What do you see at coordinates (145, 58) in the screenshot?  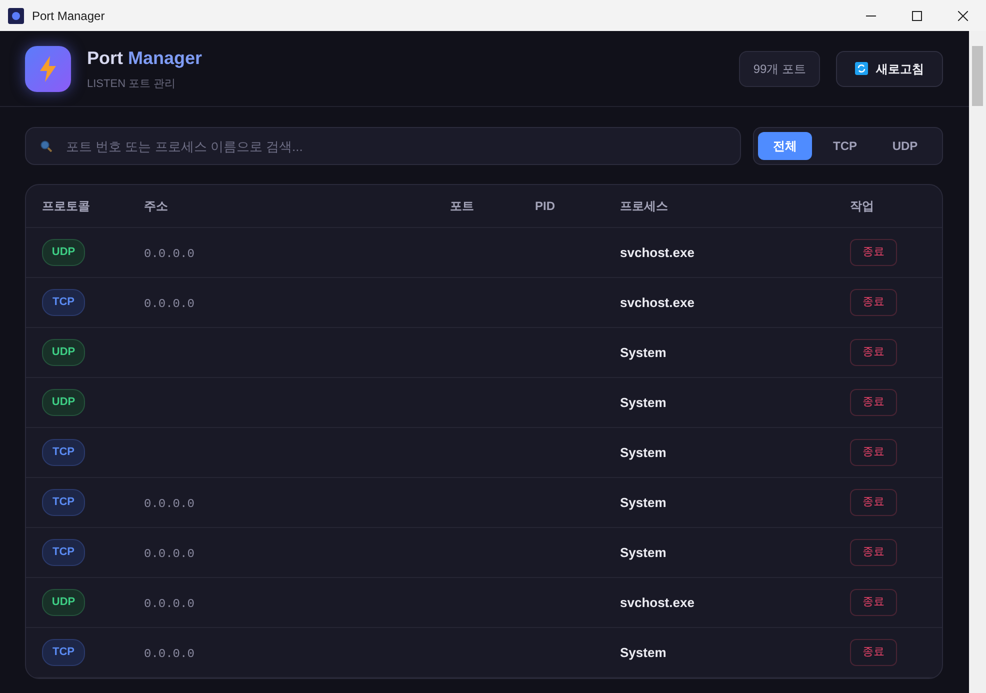 I see `app-title: Port Manager` at bounding box center [145, 58].